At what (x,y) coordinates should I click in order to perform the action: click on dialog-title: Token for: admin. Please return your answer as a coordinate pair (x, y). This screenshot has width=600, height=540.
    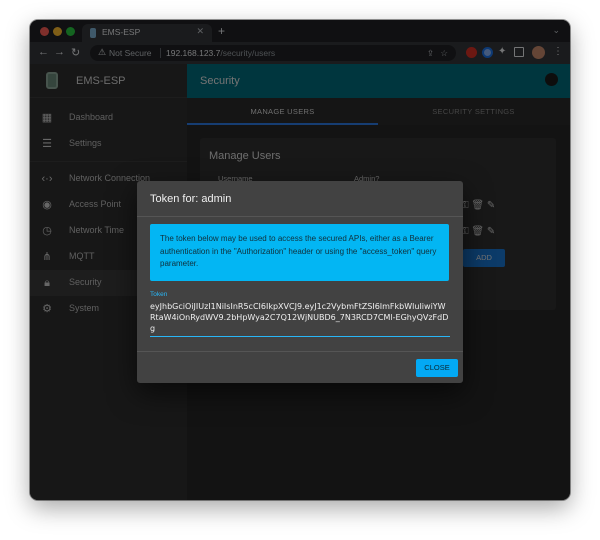
    Looking at the image, I should click on (191, 199).